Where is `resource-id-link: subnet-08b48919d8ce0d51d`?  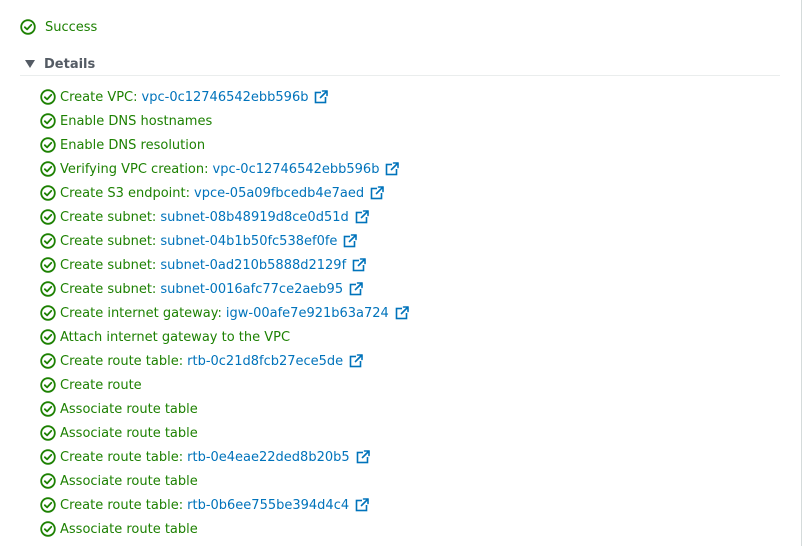
resource-id-link: subnet-08b48919d8ce0d51d is located at coordinates (254, 217).